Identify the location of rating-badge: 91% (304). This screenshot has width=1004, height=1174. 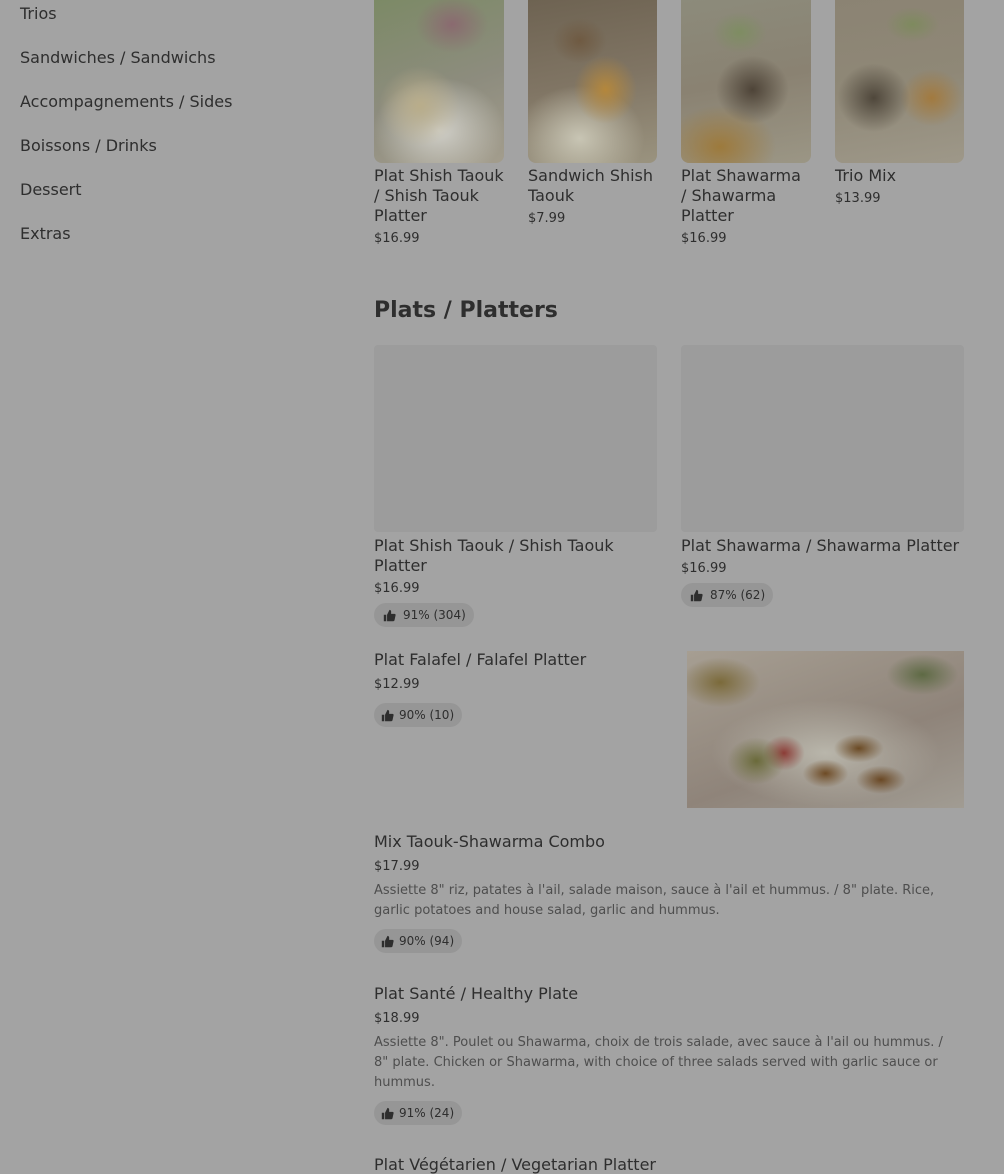
(424, 615).